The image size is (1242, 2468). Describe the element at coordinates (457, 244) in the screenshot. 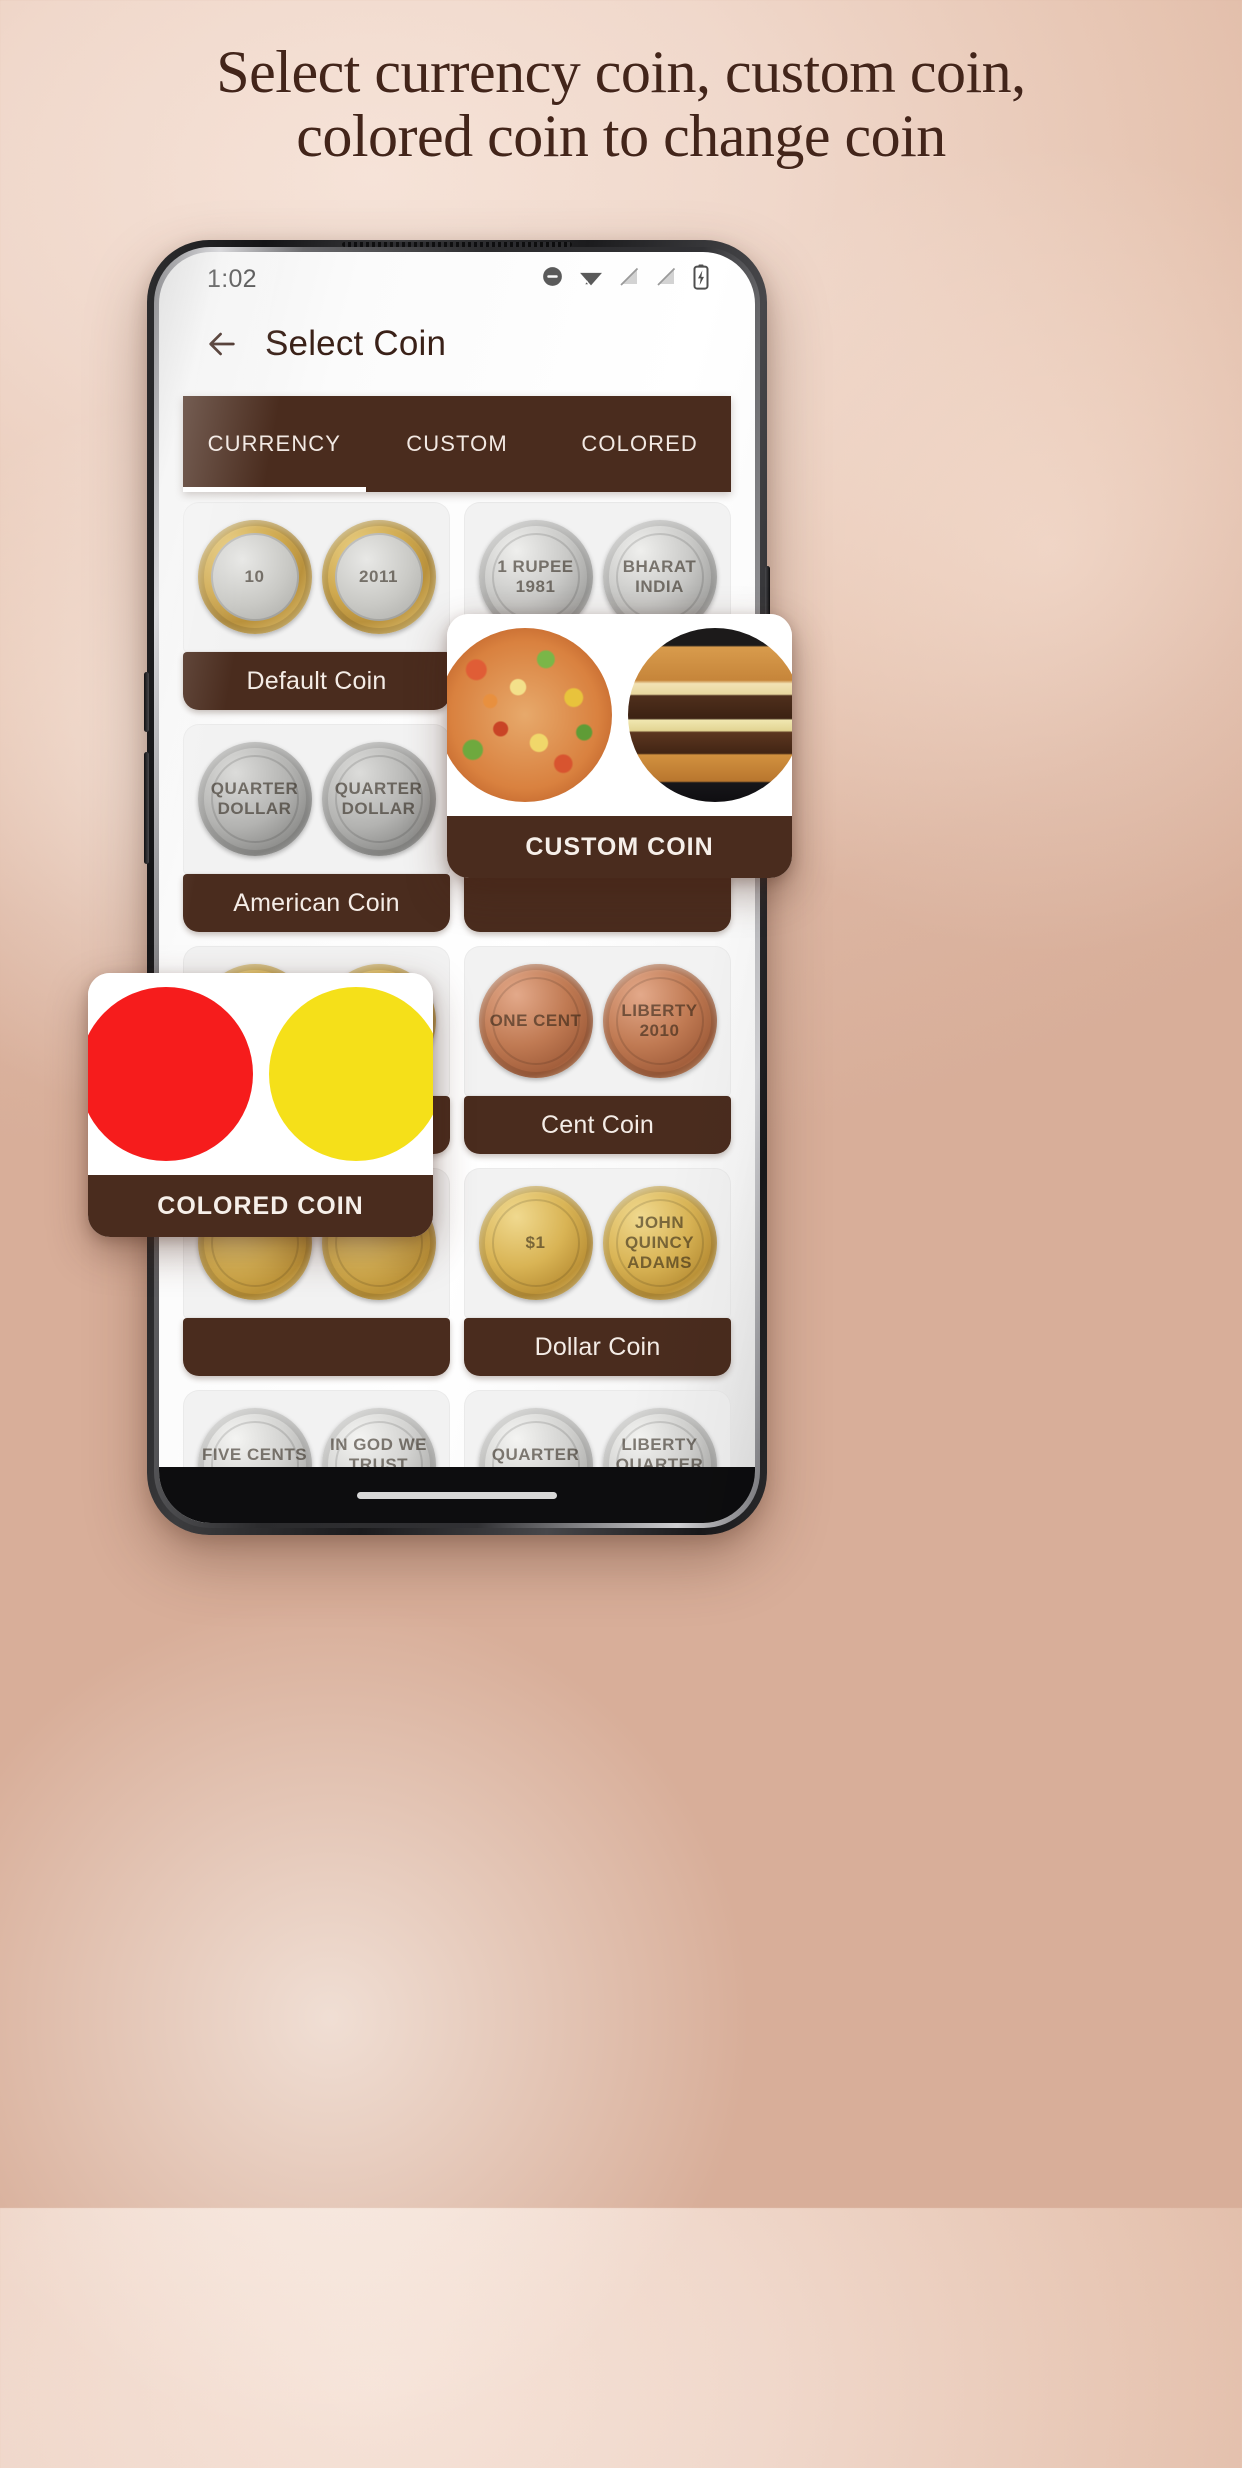

I see `earpiece-speaker` at that location.